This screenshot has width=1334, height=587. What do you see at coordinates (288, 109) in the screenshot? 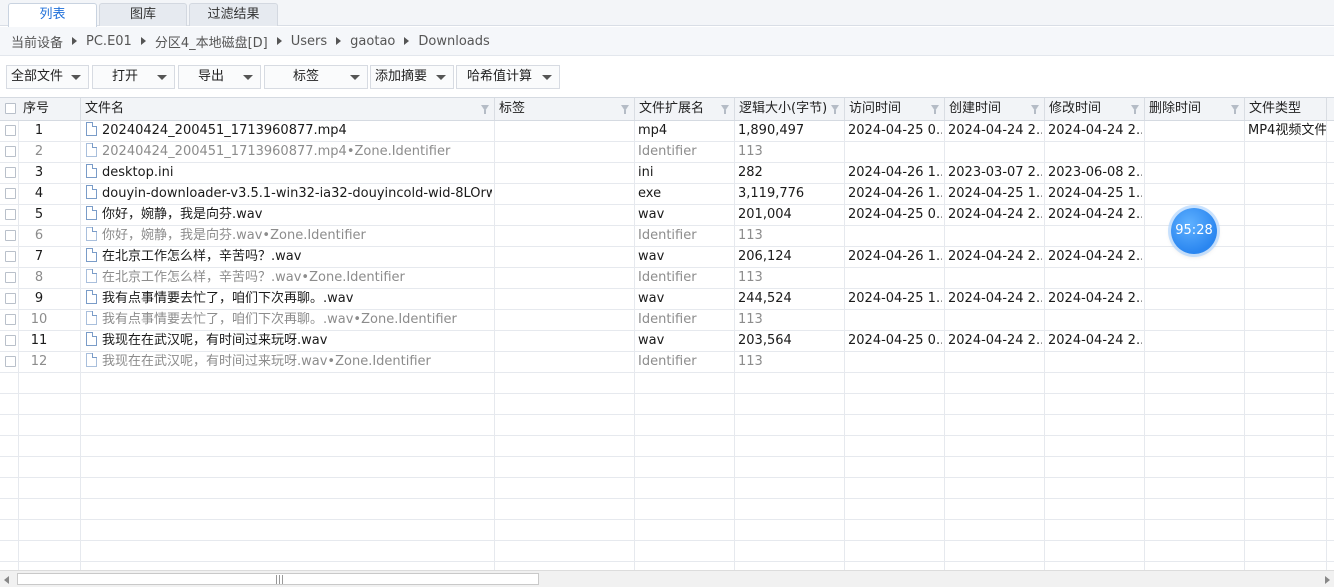
I see `column-header-name: 文件名` at bounding box center [288, 109].